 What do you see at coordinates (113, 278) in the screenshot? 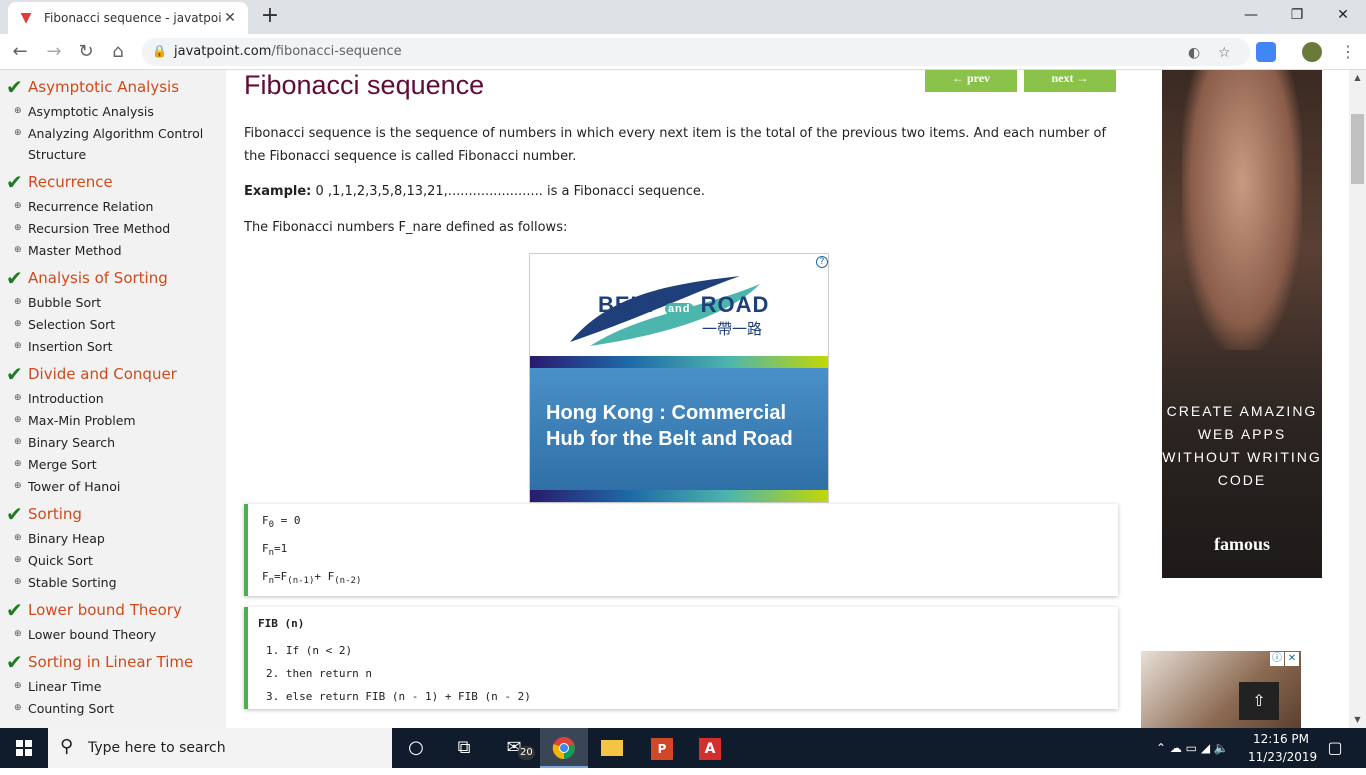
I see `sidebar-section: ✔ Analysis of Sorting` at bounding box center [113, 278].